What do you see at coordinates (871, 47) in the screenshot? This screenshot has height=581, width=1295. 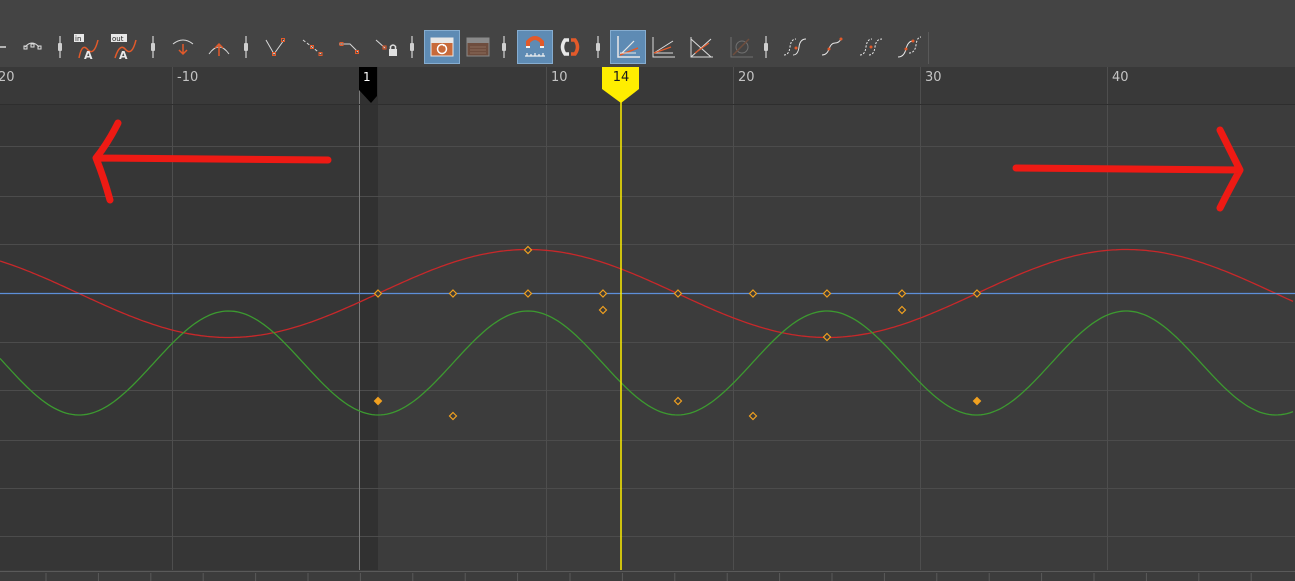 I see `cycle-icon` at bounding box center [871, 47].